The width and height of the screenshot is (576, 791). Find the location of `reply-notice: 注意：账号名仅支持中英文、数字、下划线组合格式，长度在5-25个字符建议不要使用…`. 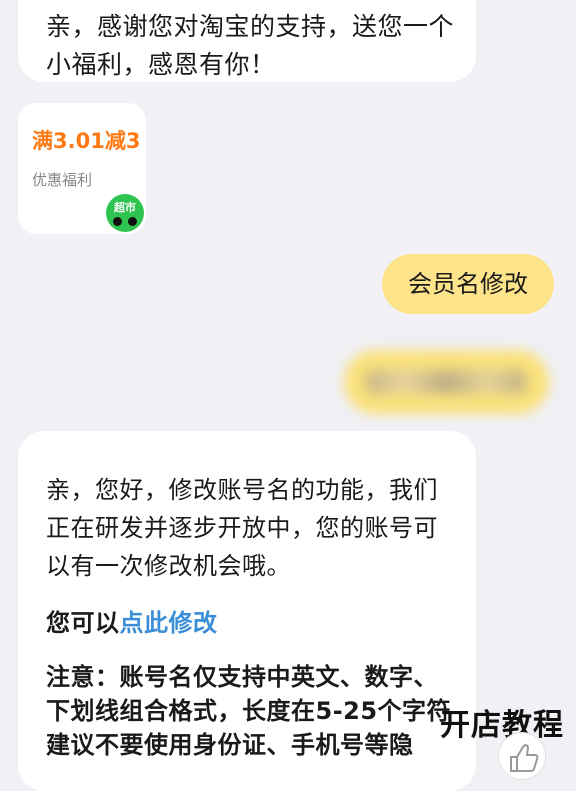

reply-notice: 注意：账号名仅支持中英文、数字、下划线组合格式，长度在5-25个字符建议不要使用… is located at coordinates (249, 711).